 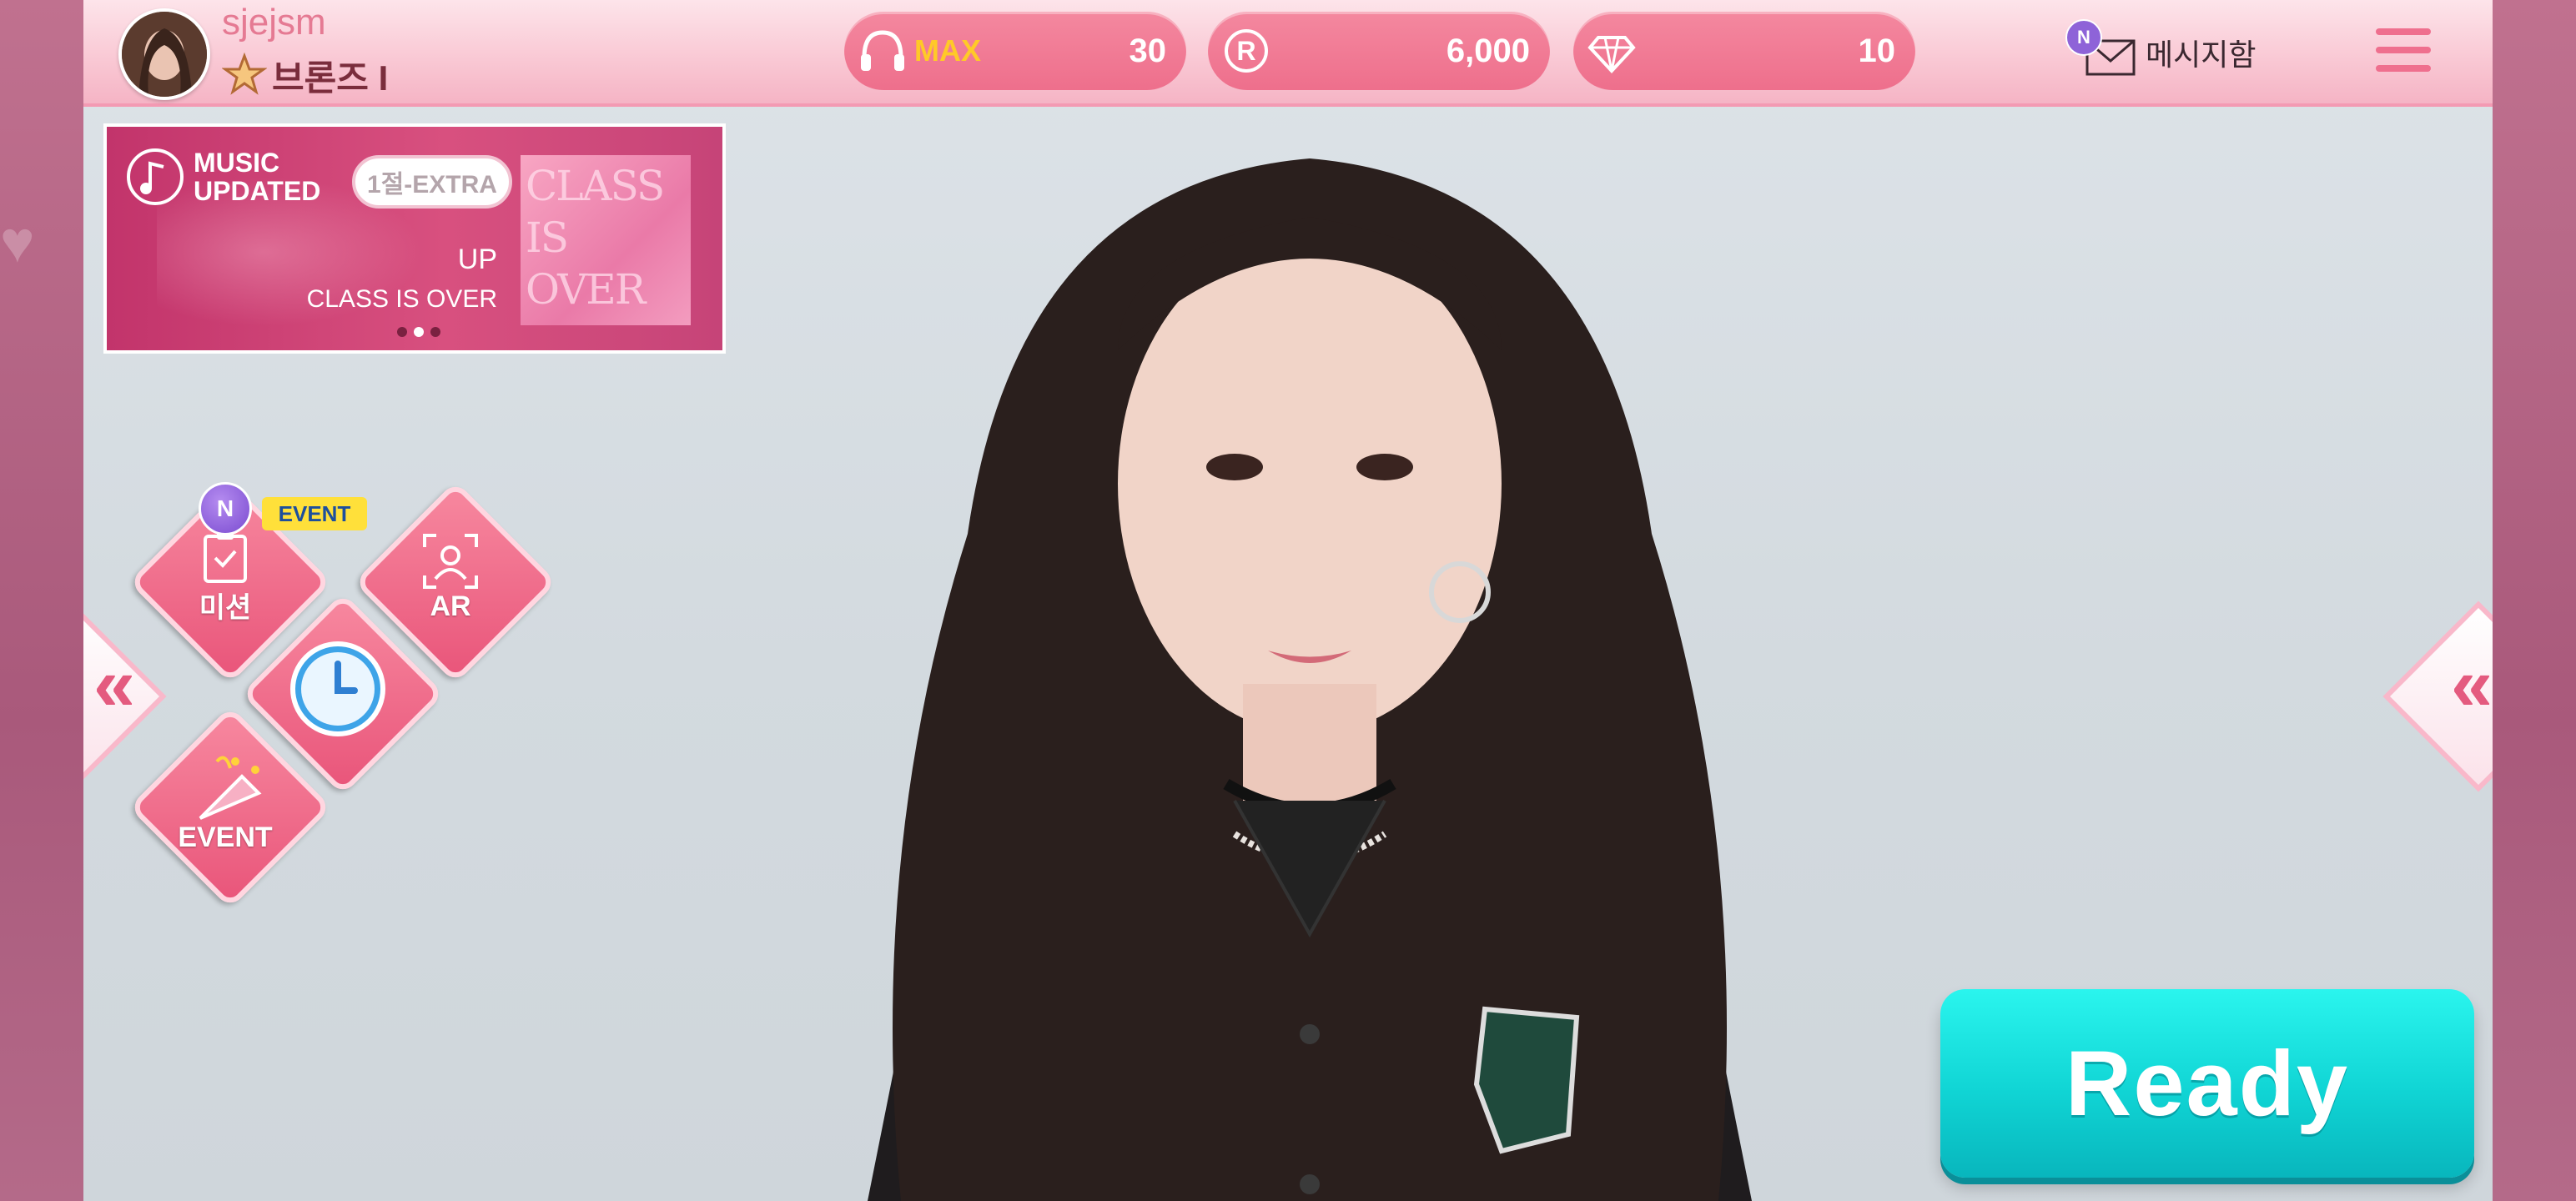 What do you see at coordinates (155, 177) in the screenshot?
I see `music-note-icon` at bounding box center [155, 177].